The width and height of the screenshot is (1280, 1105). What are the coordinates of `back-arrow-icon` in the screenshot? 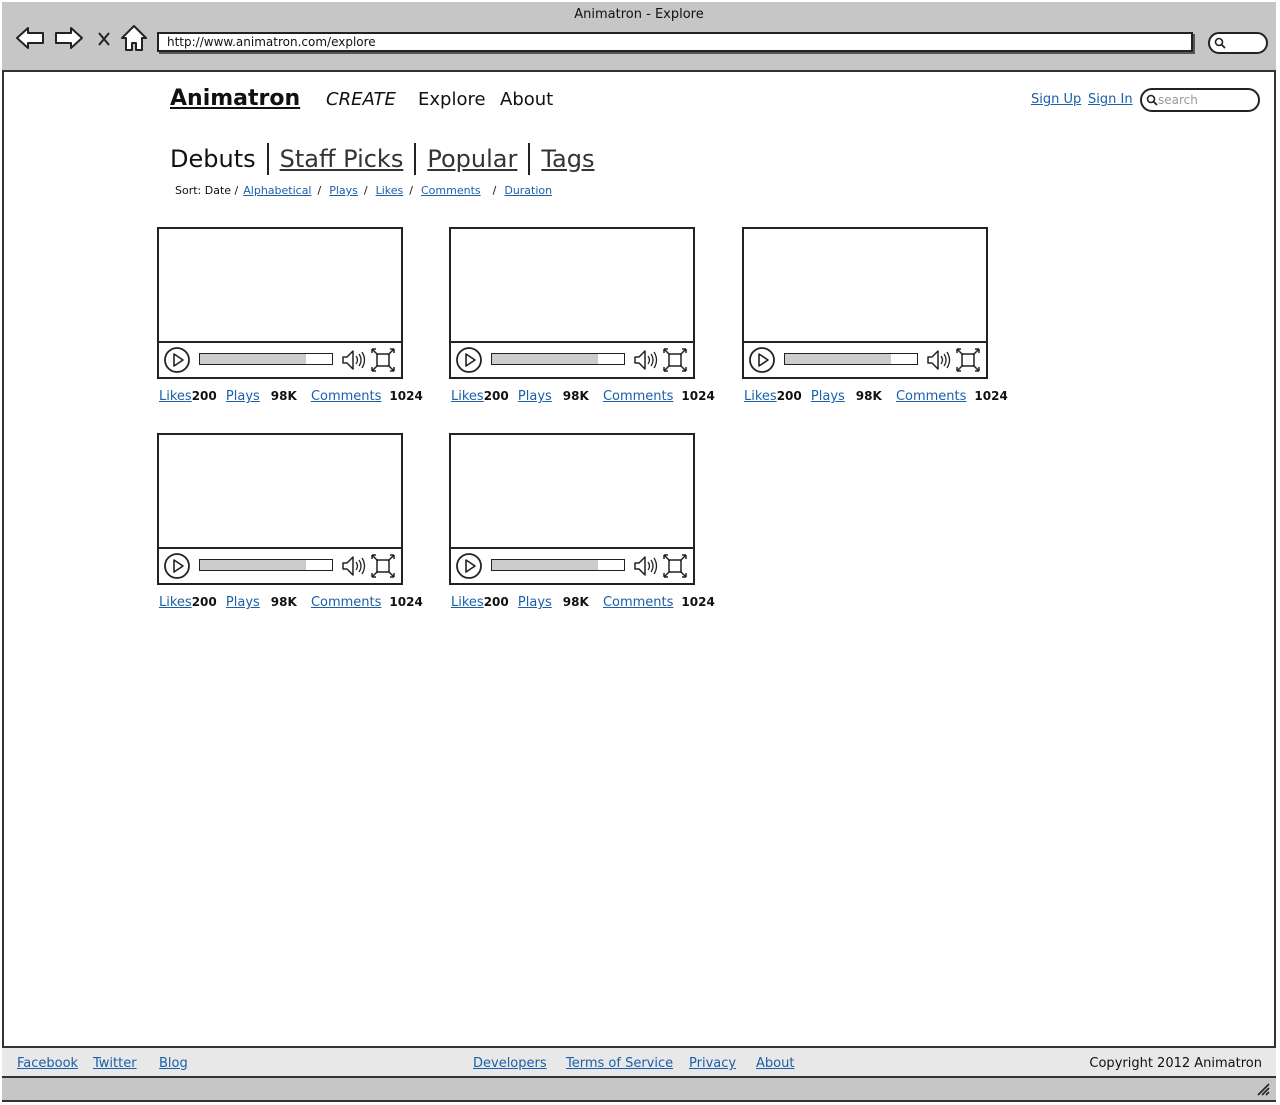 It's located at (30, 38).